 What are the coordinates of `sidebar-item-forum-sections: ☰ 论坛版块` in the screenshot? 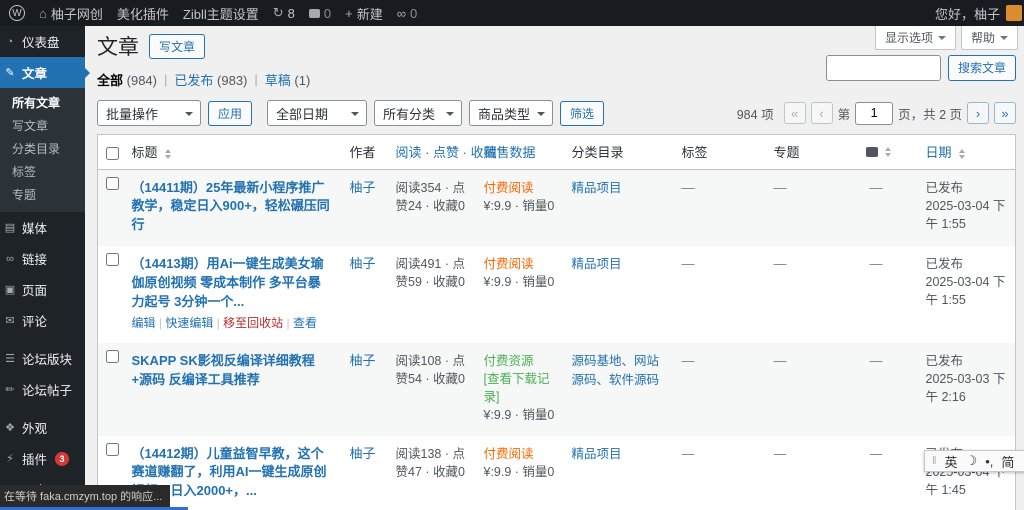 It's located at (42, 358).